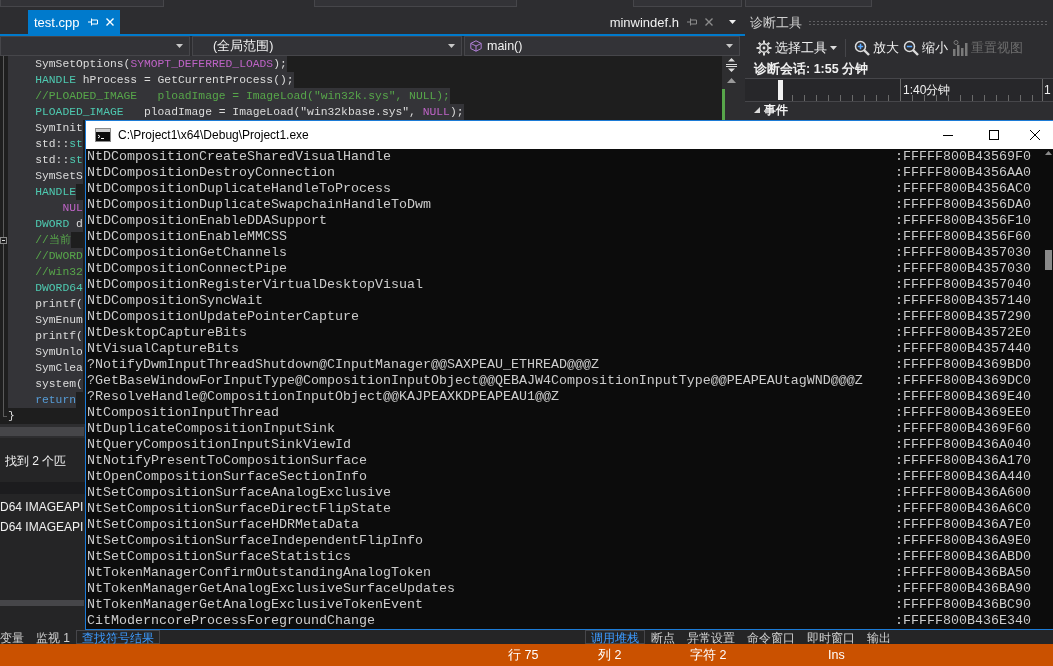 This screenshot has height=666, width=1053. I want to click on tool-tab: 输出, so click(879, 637).